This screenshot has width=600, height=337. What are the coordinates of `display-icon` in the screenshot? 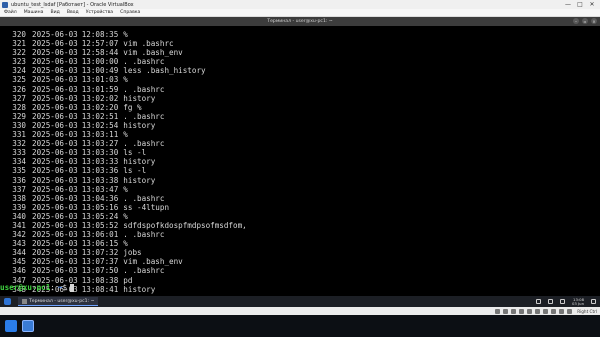 It's located at (546, 311).